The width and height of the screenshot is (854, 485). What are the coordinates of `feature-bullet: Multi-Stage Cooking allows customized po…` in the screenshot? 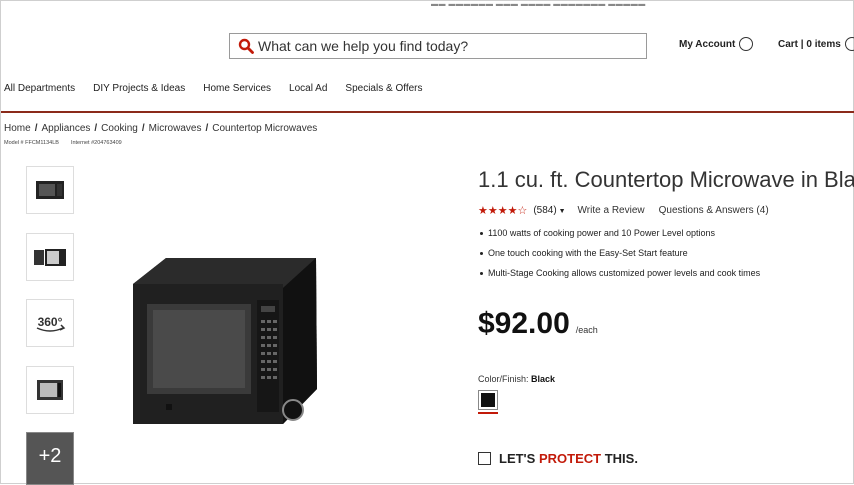 It's located at (620, 273).